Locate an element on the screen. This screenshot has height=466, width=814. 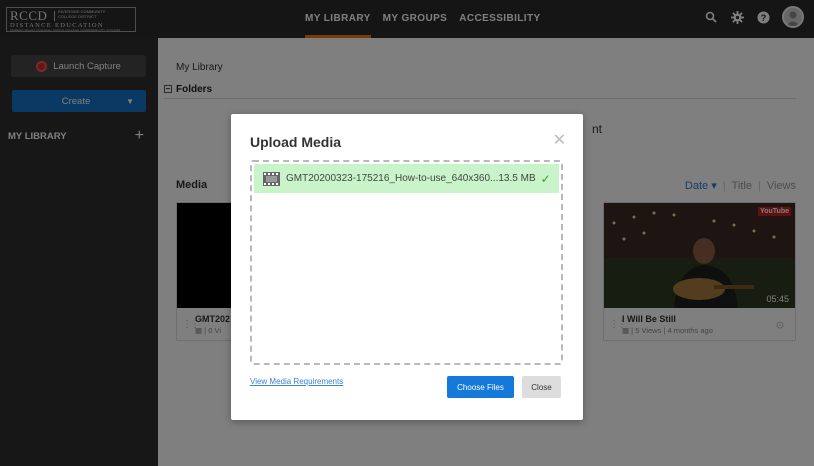
close-icon: ✕ is located at coordinates (559, 140).